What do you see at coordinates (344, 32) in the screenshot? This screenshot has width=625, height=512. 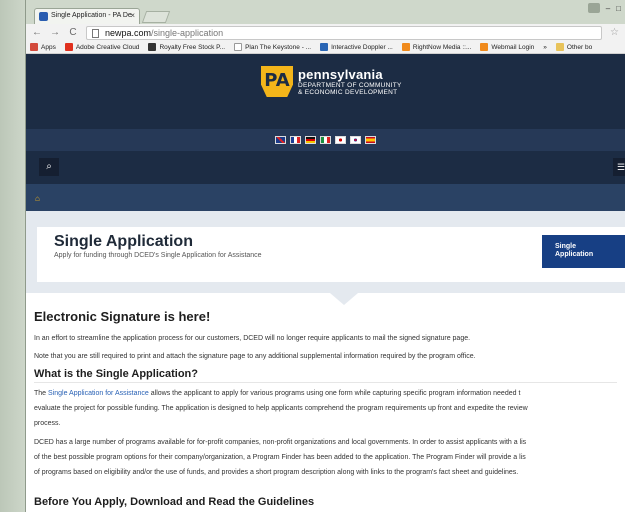 I see `address-bar: newpa.com/single-application` at bounding box center [344, 32].